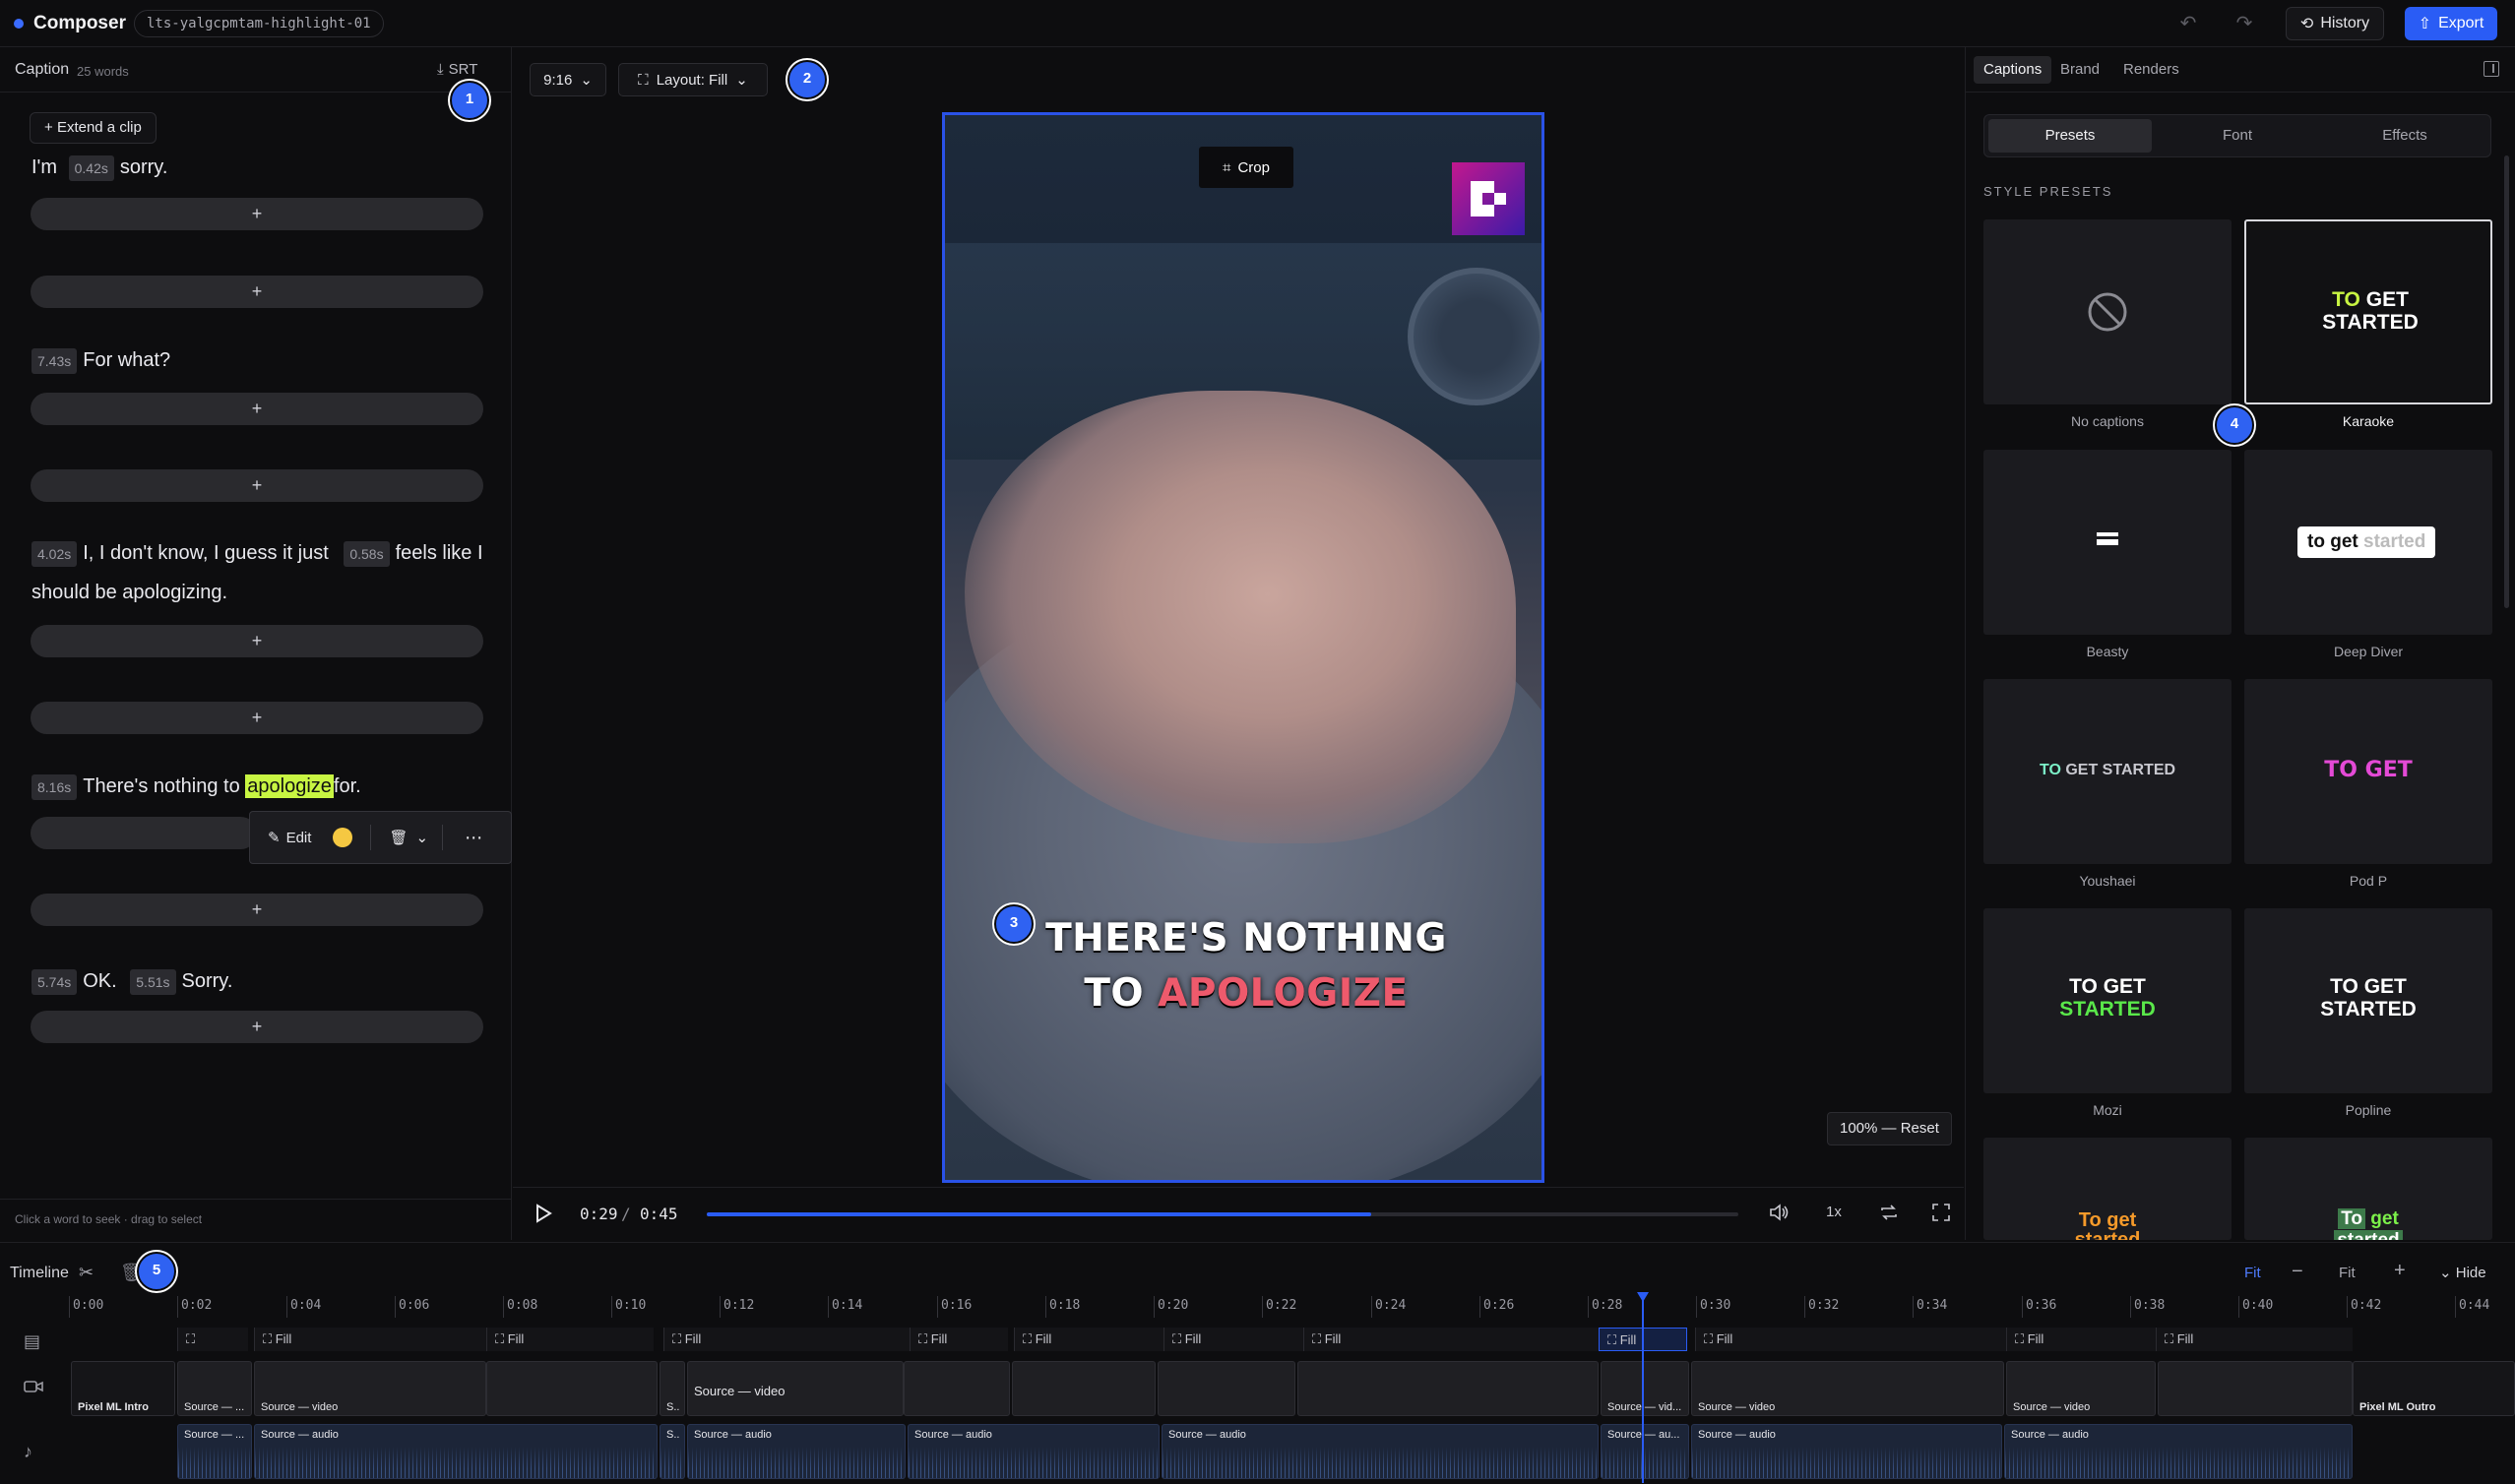 This screenshot has width=2515, height=1484. What do you see at coordinates (1246, 168) in the screenshot?
I see `crop-button: ⌗ Crop` at bounding box center [1246, 168].